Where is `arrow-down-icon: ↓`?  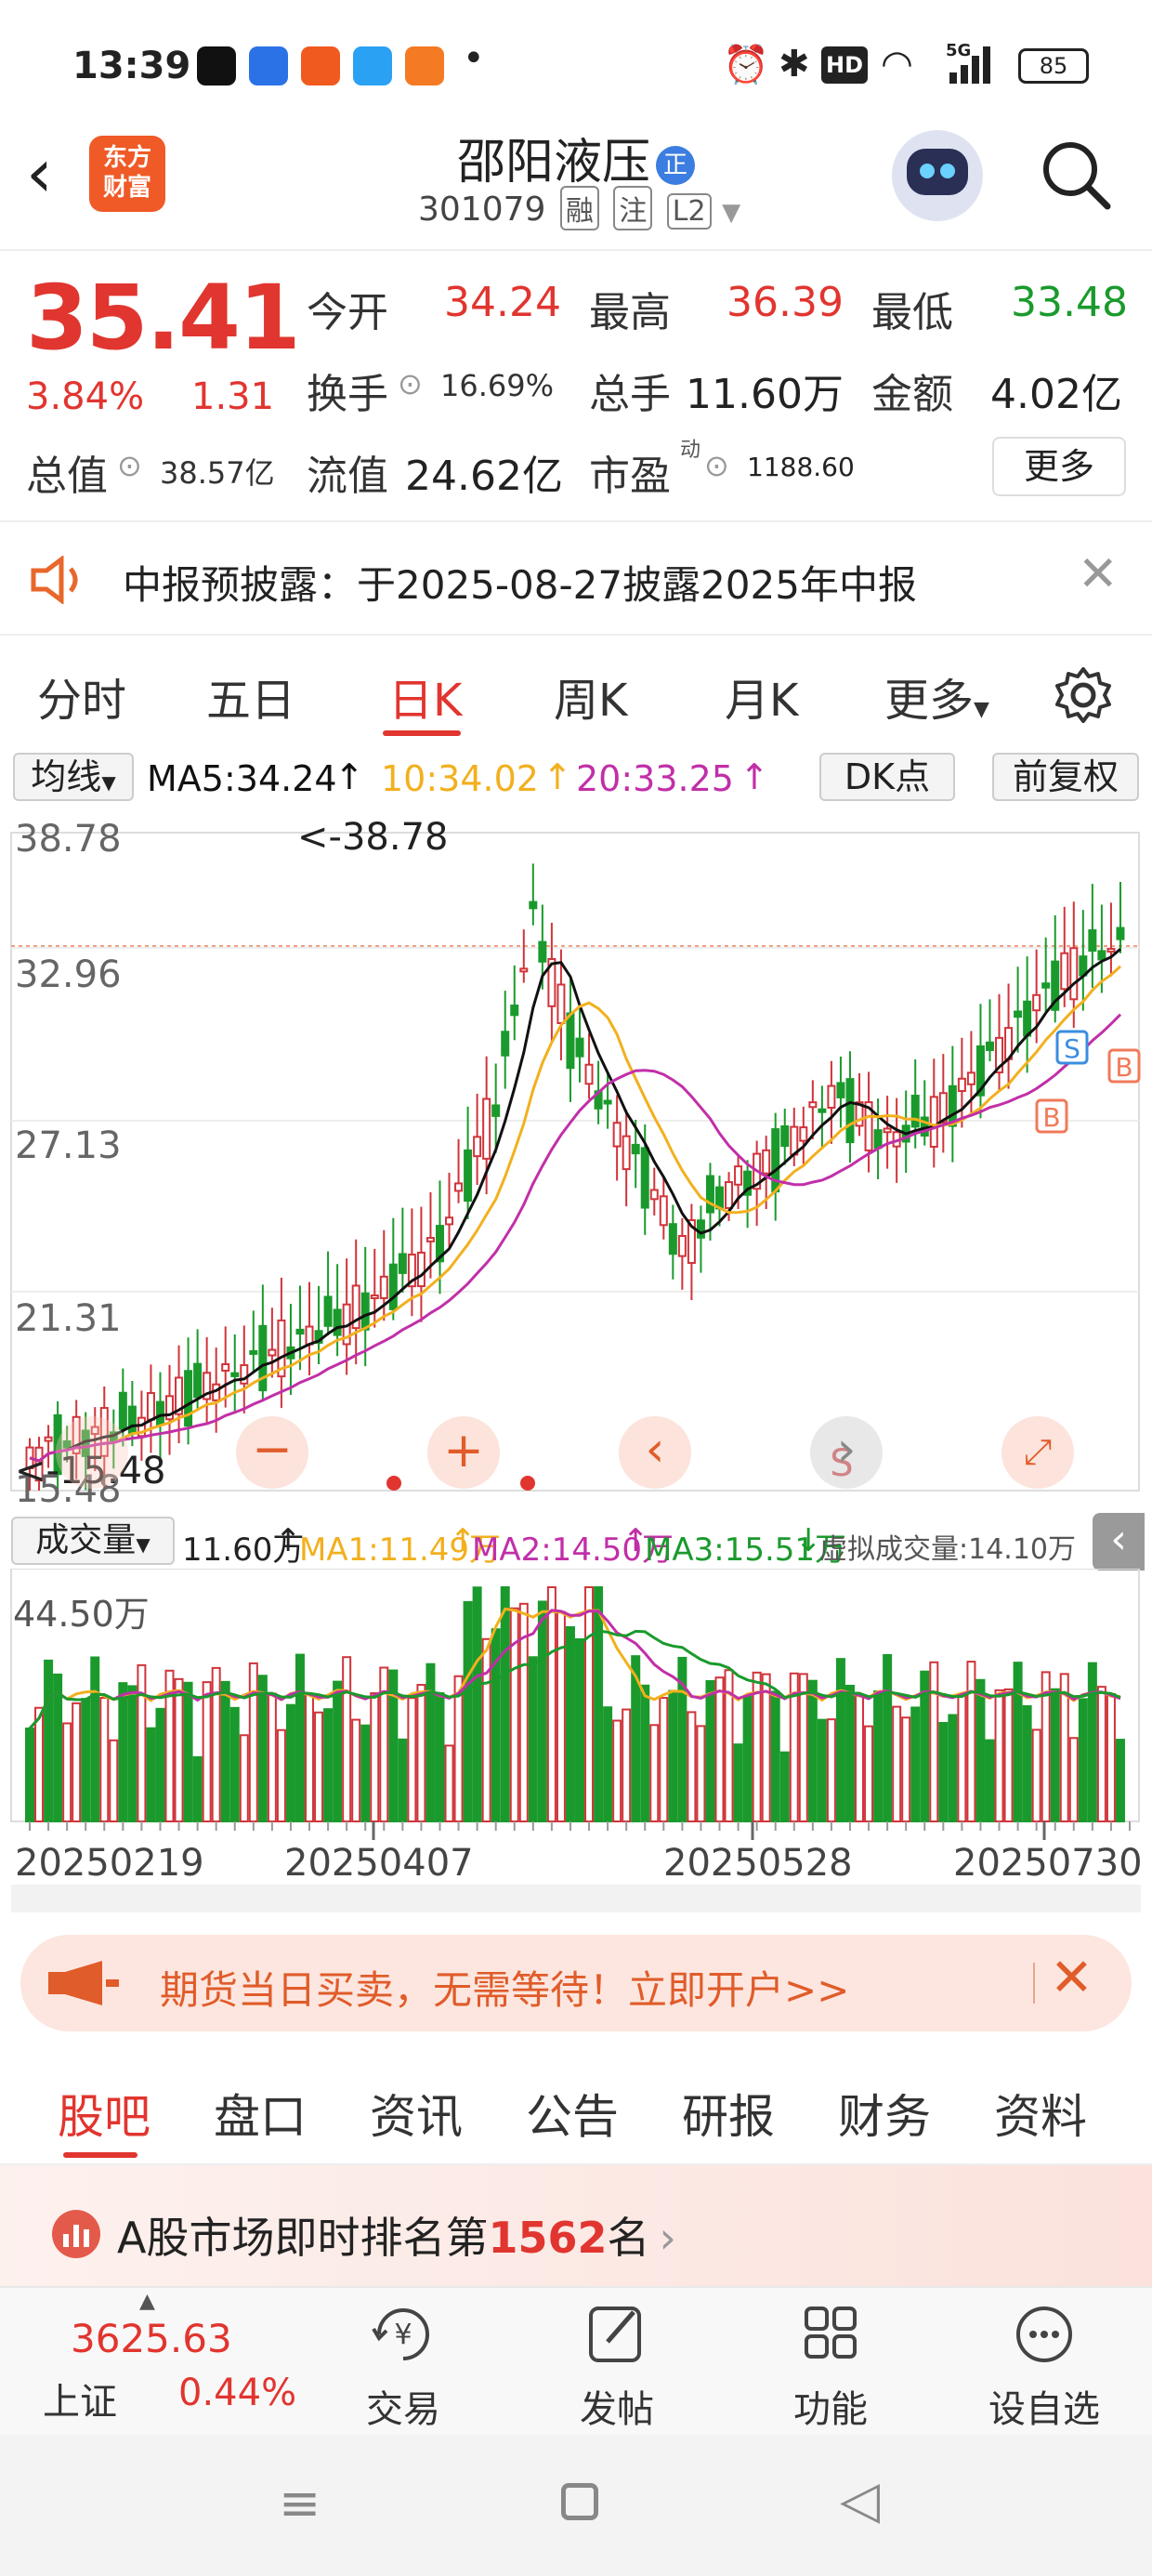
arrow-down-icon: ↓ is located at coordinates (808, 1540).